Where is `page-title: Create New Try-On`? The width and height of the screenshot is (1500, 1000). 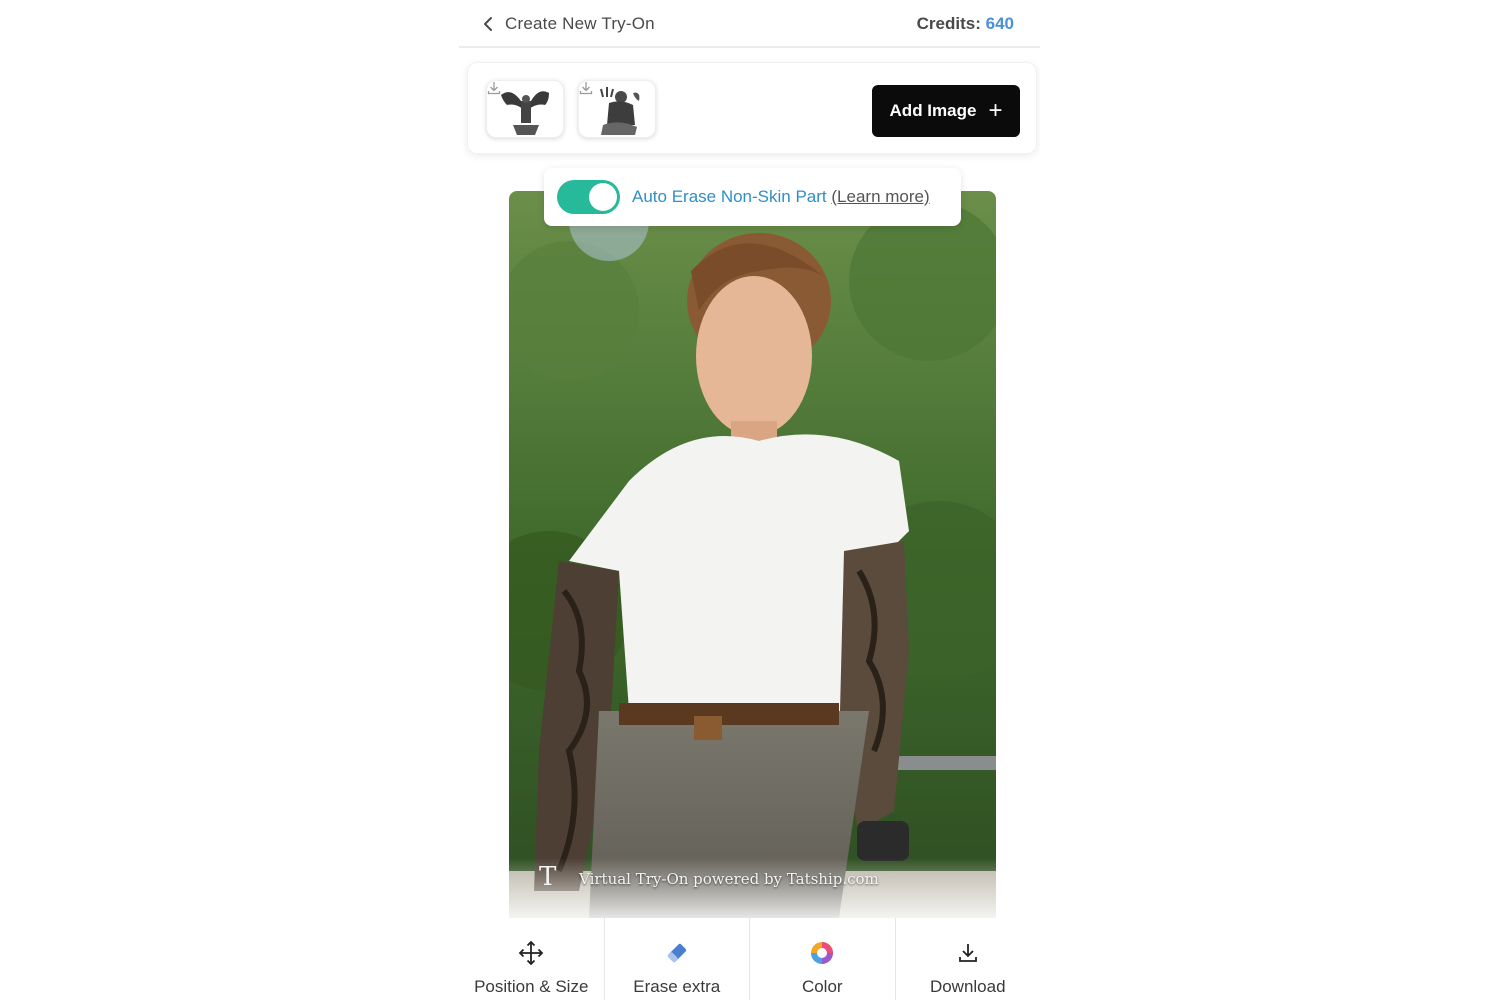
page-title: Create New Try-On is located at coordinates (580, 23).